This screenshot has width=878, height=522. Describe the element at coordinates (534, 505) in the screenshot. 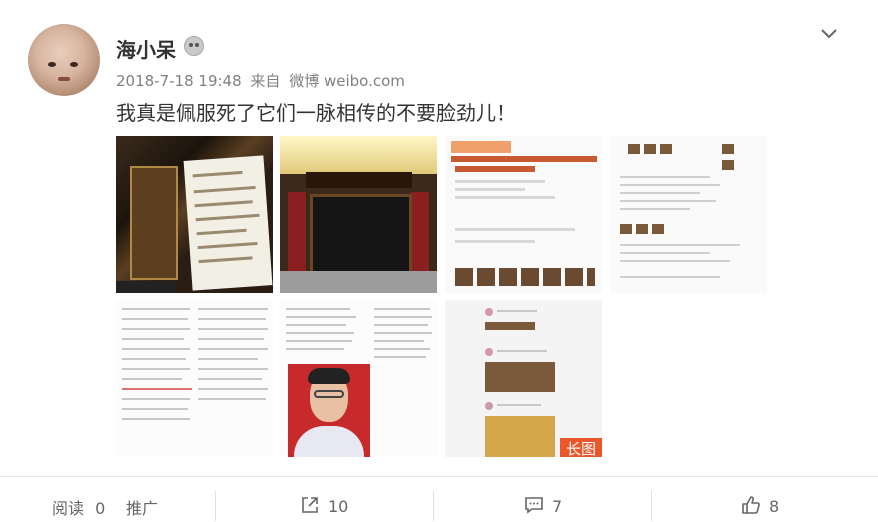

I see `comment-icon` at that location.